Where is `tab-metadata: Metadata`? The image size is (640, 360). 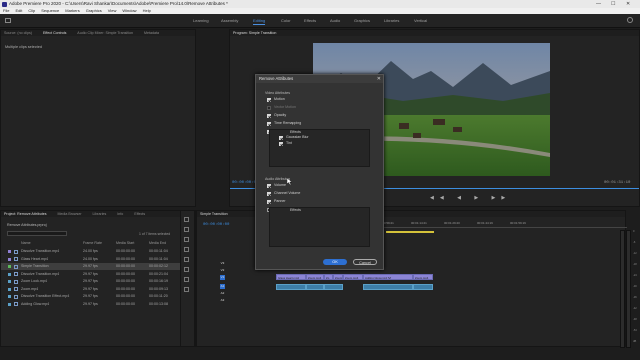 tab-metadata: Metadata is located at coordinates (151, 33).